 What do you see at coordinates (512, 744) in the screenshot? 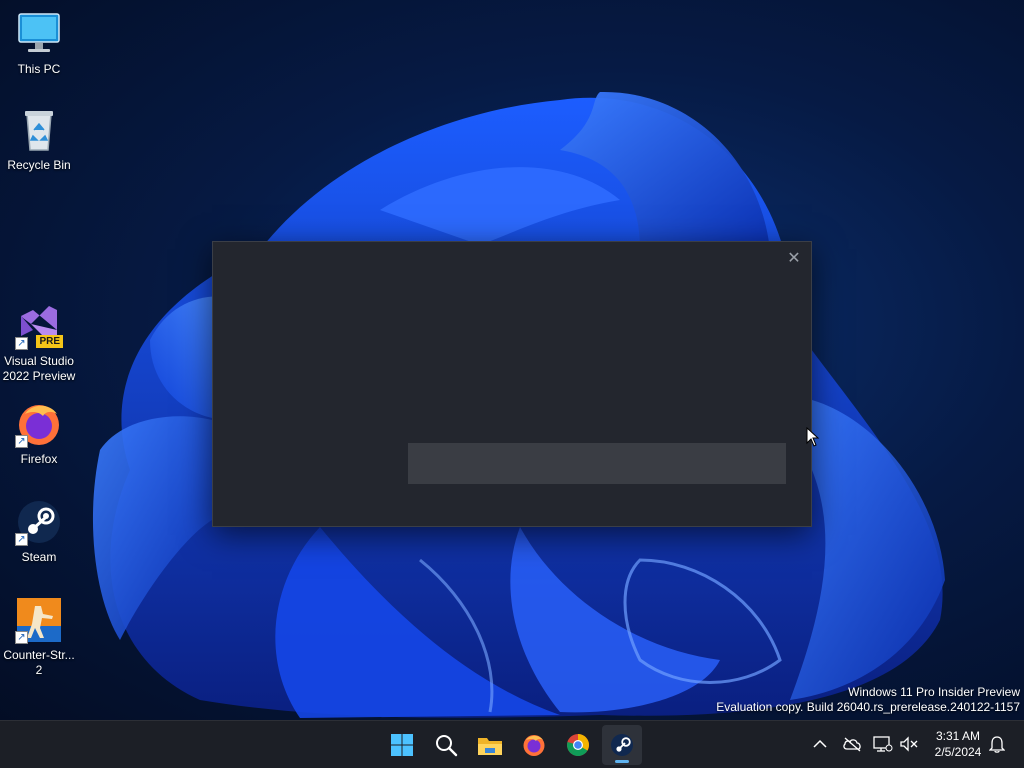
I see `taskbar: 3:31 AM 2/5/2024` at bounding box center [512, 744].